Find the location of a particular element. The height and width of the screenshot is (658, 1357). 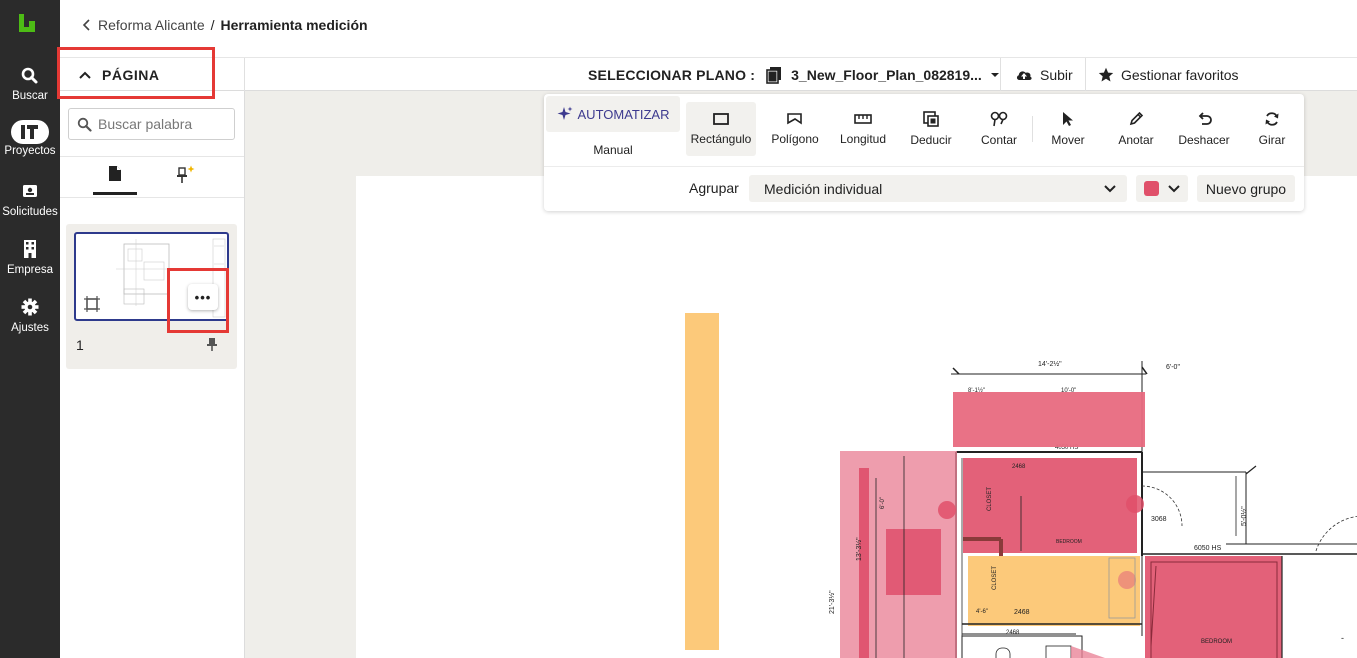

upload-button: Subir is located at coordinates (1044, 74).